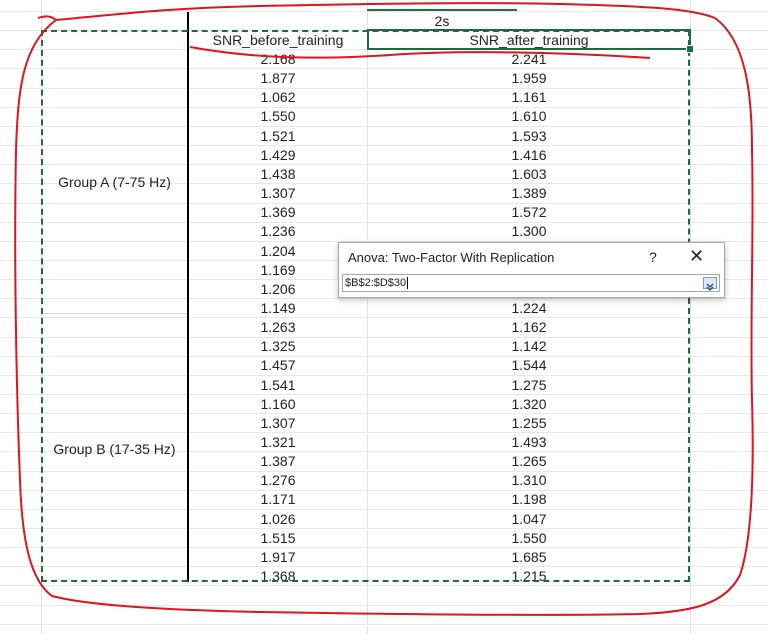 This screenshot has height=634, width=768. Describe the element at coordinates (442, 10) in the screenshot. I see `header-border` at that location.